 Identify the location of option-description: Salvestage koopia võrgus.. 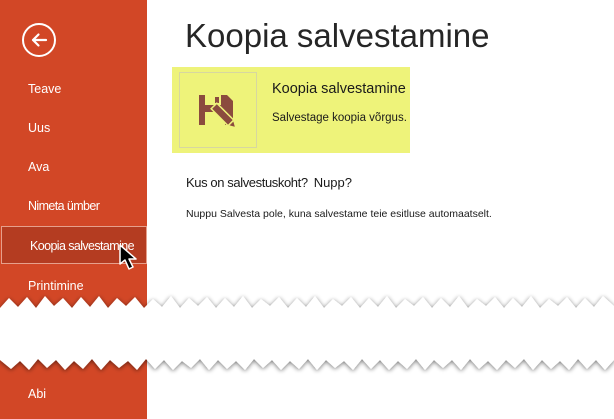
(339, 118).